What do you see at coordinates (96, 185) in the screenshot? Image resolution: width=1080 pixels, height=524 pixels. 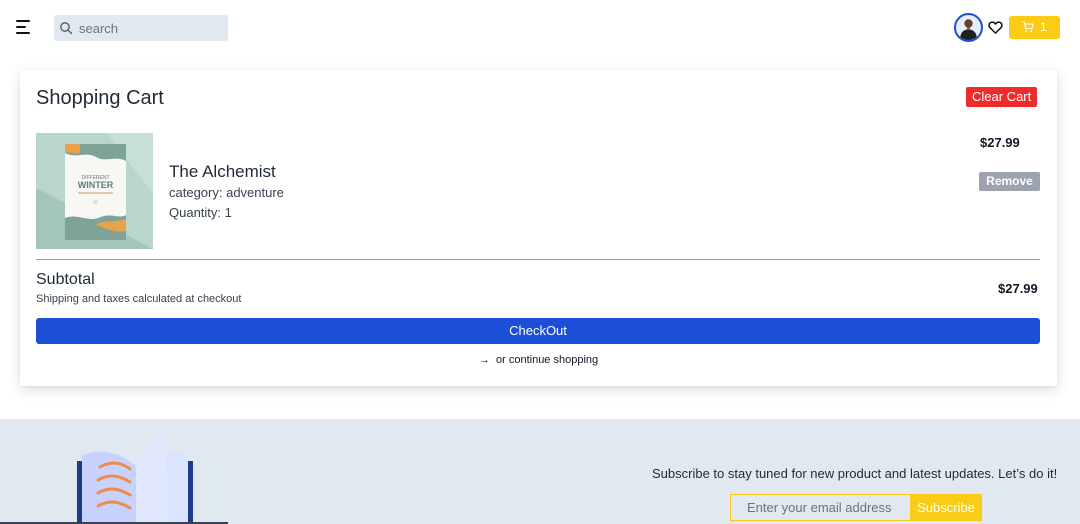 I see `cover-title-line2: WINTER` at bounding box center [96, 185].